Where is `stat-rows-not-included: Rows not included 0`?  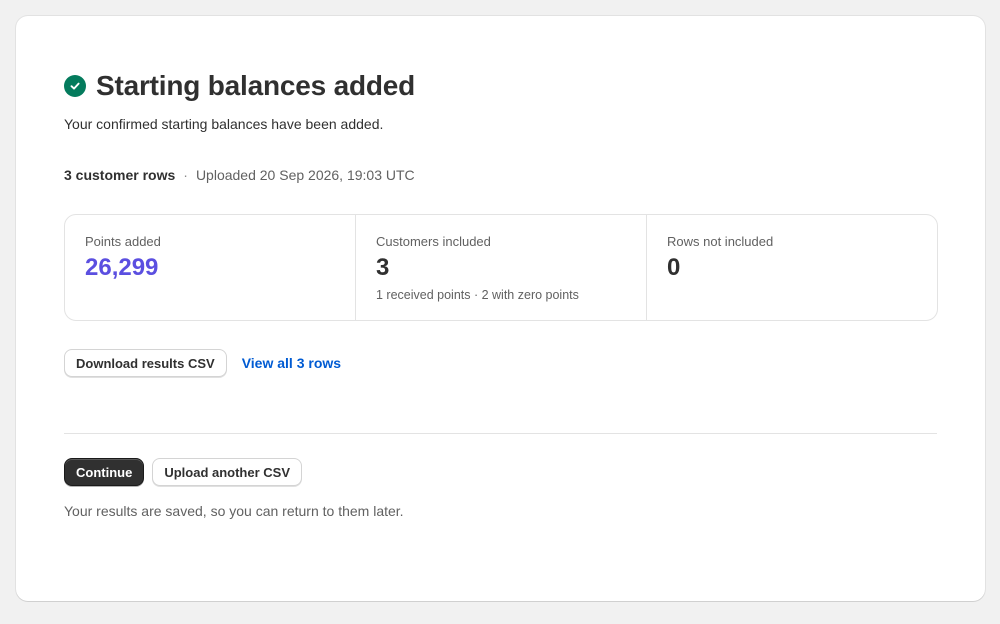 stat-rows-not-included: Rows not included 0 is located at coordinates (792, 267).